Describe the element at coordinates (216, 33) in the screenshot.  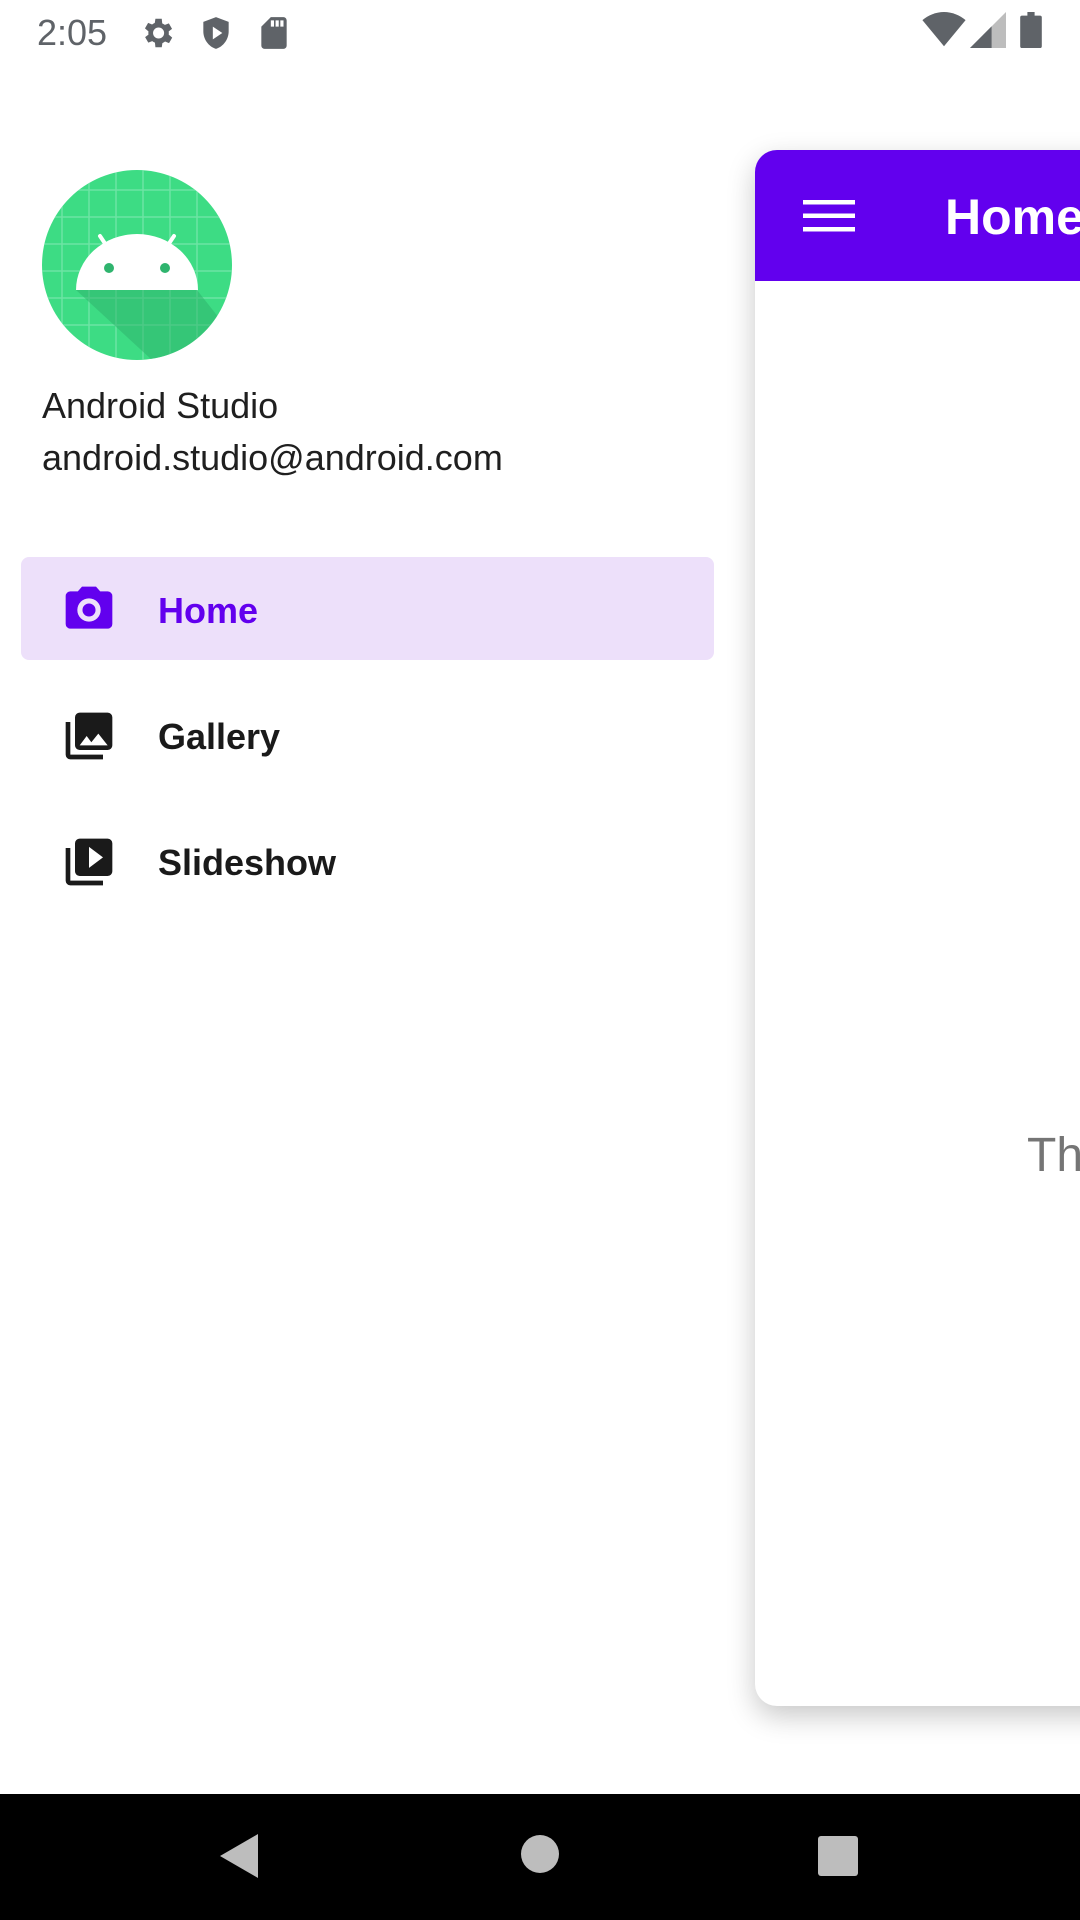
I see `shield-play-icon` at that location.